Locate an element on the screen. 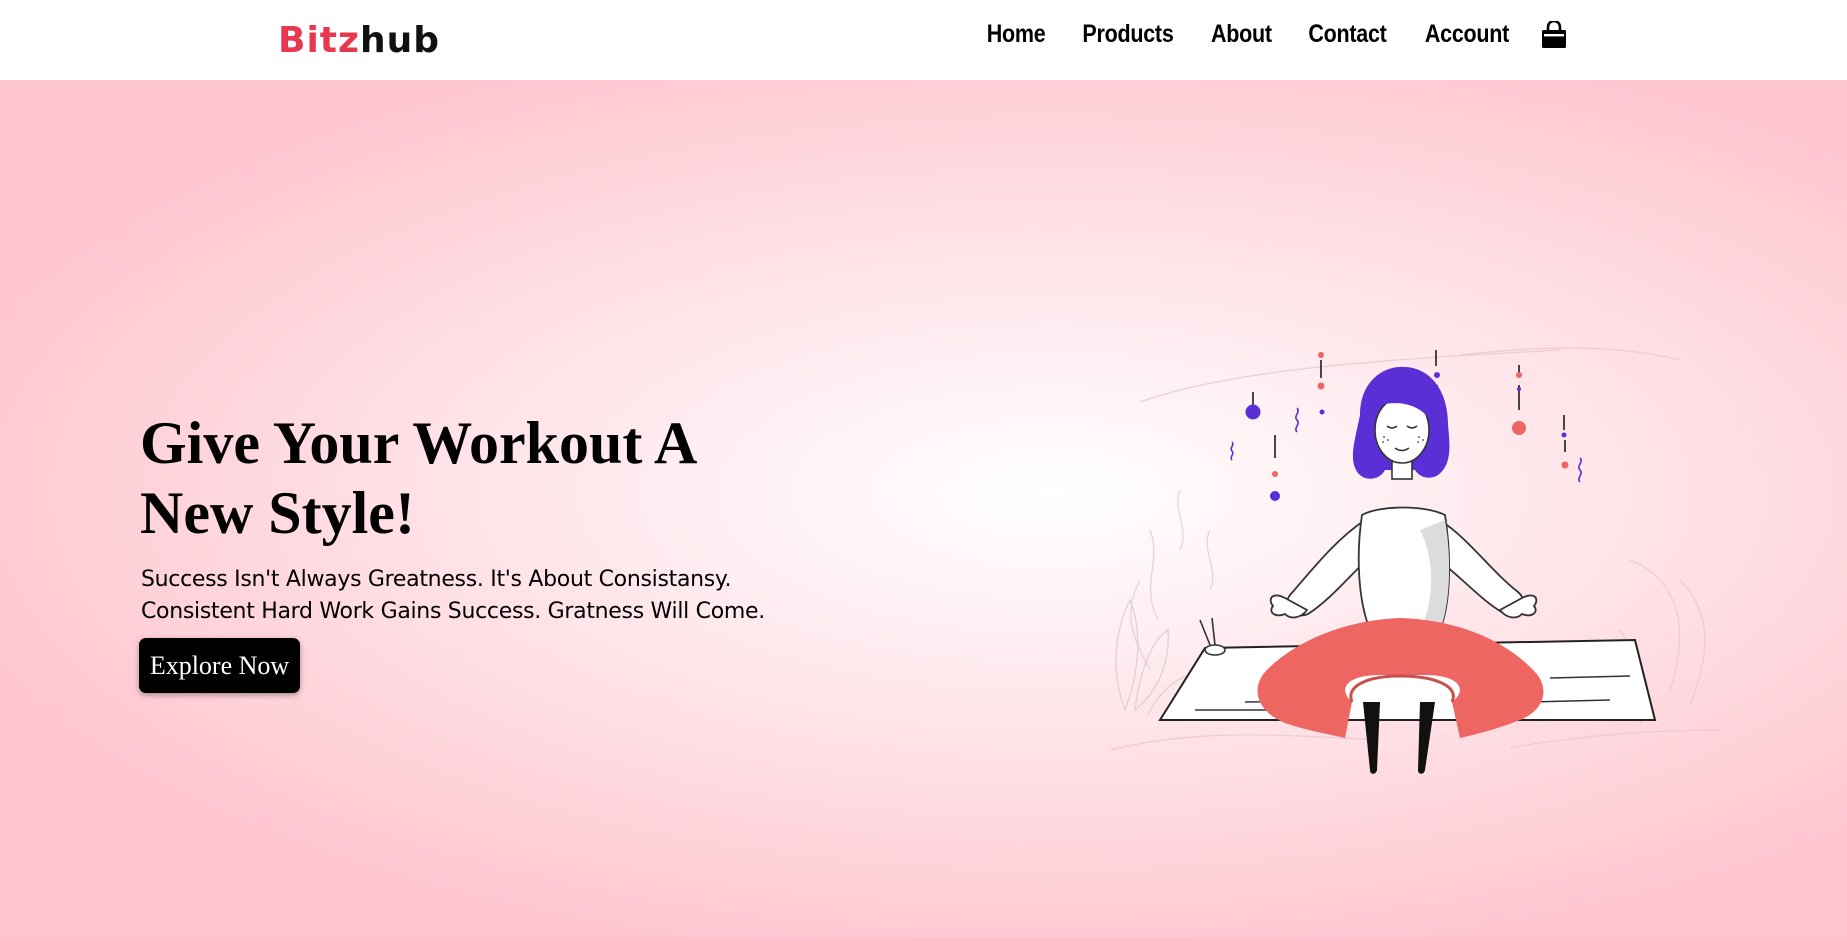  logo-part-hub: hub is located at coordinates (399, 40).